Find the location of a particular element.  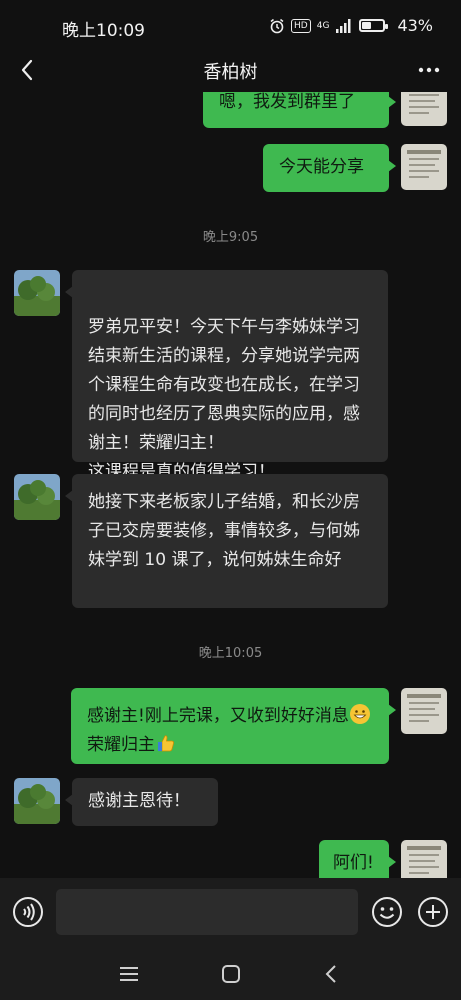

timestamp: 晚上9:05 is located at coordinates (230, 237).